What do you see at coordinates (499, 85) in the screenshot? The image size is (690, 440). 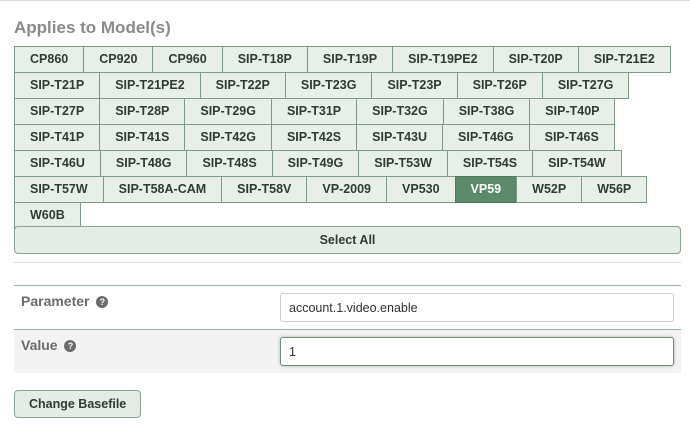 I see `model-button-sip-t26p: SIP-T26P` at bounding box center [499, 85].